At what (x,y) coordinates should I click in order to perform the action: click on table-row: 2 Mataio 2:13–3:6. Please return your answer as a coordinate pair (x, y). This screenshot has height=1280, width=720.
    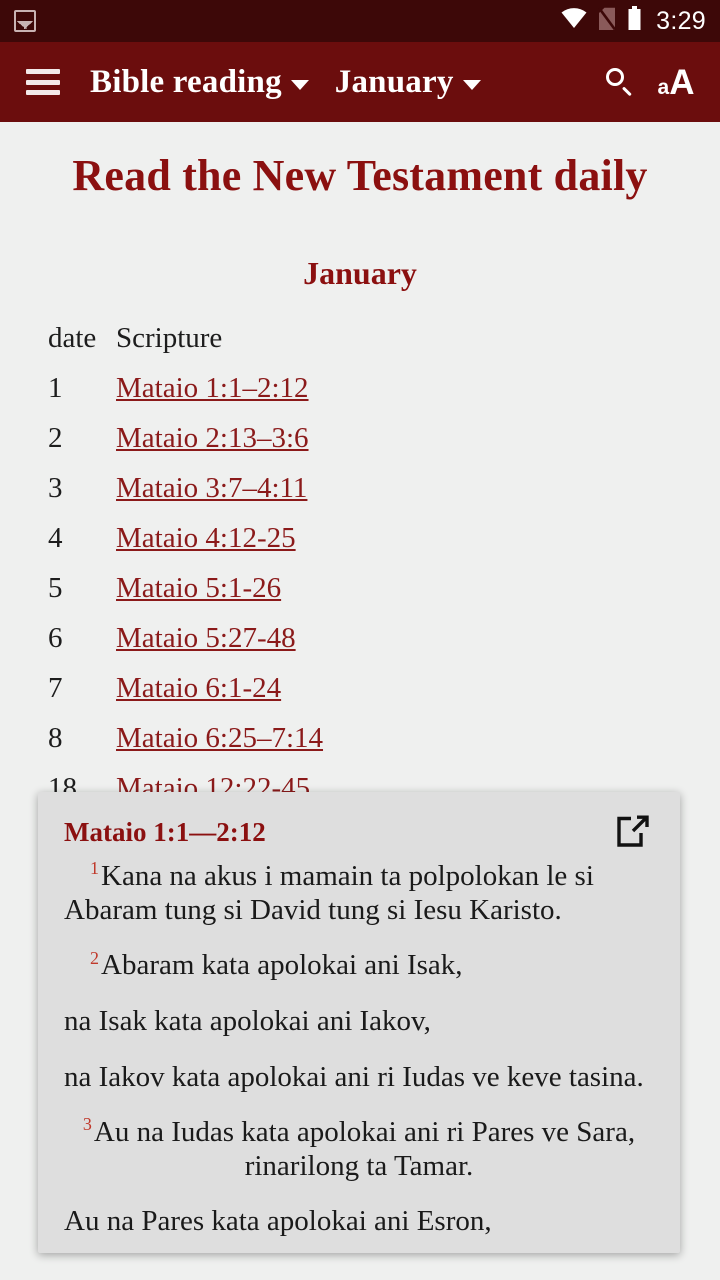
    Looking at the image, I should click on (360, 439).